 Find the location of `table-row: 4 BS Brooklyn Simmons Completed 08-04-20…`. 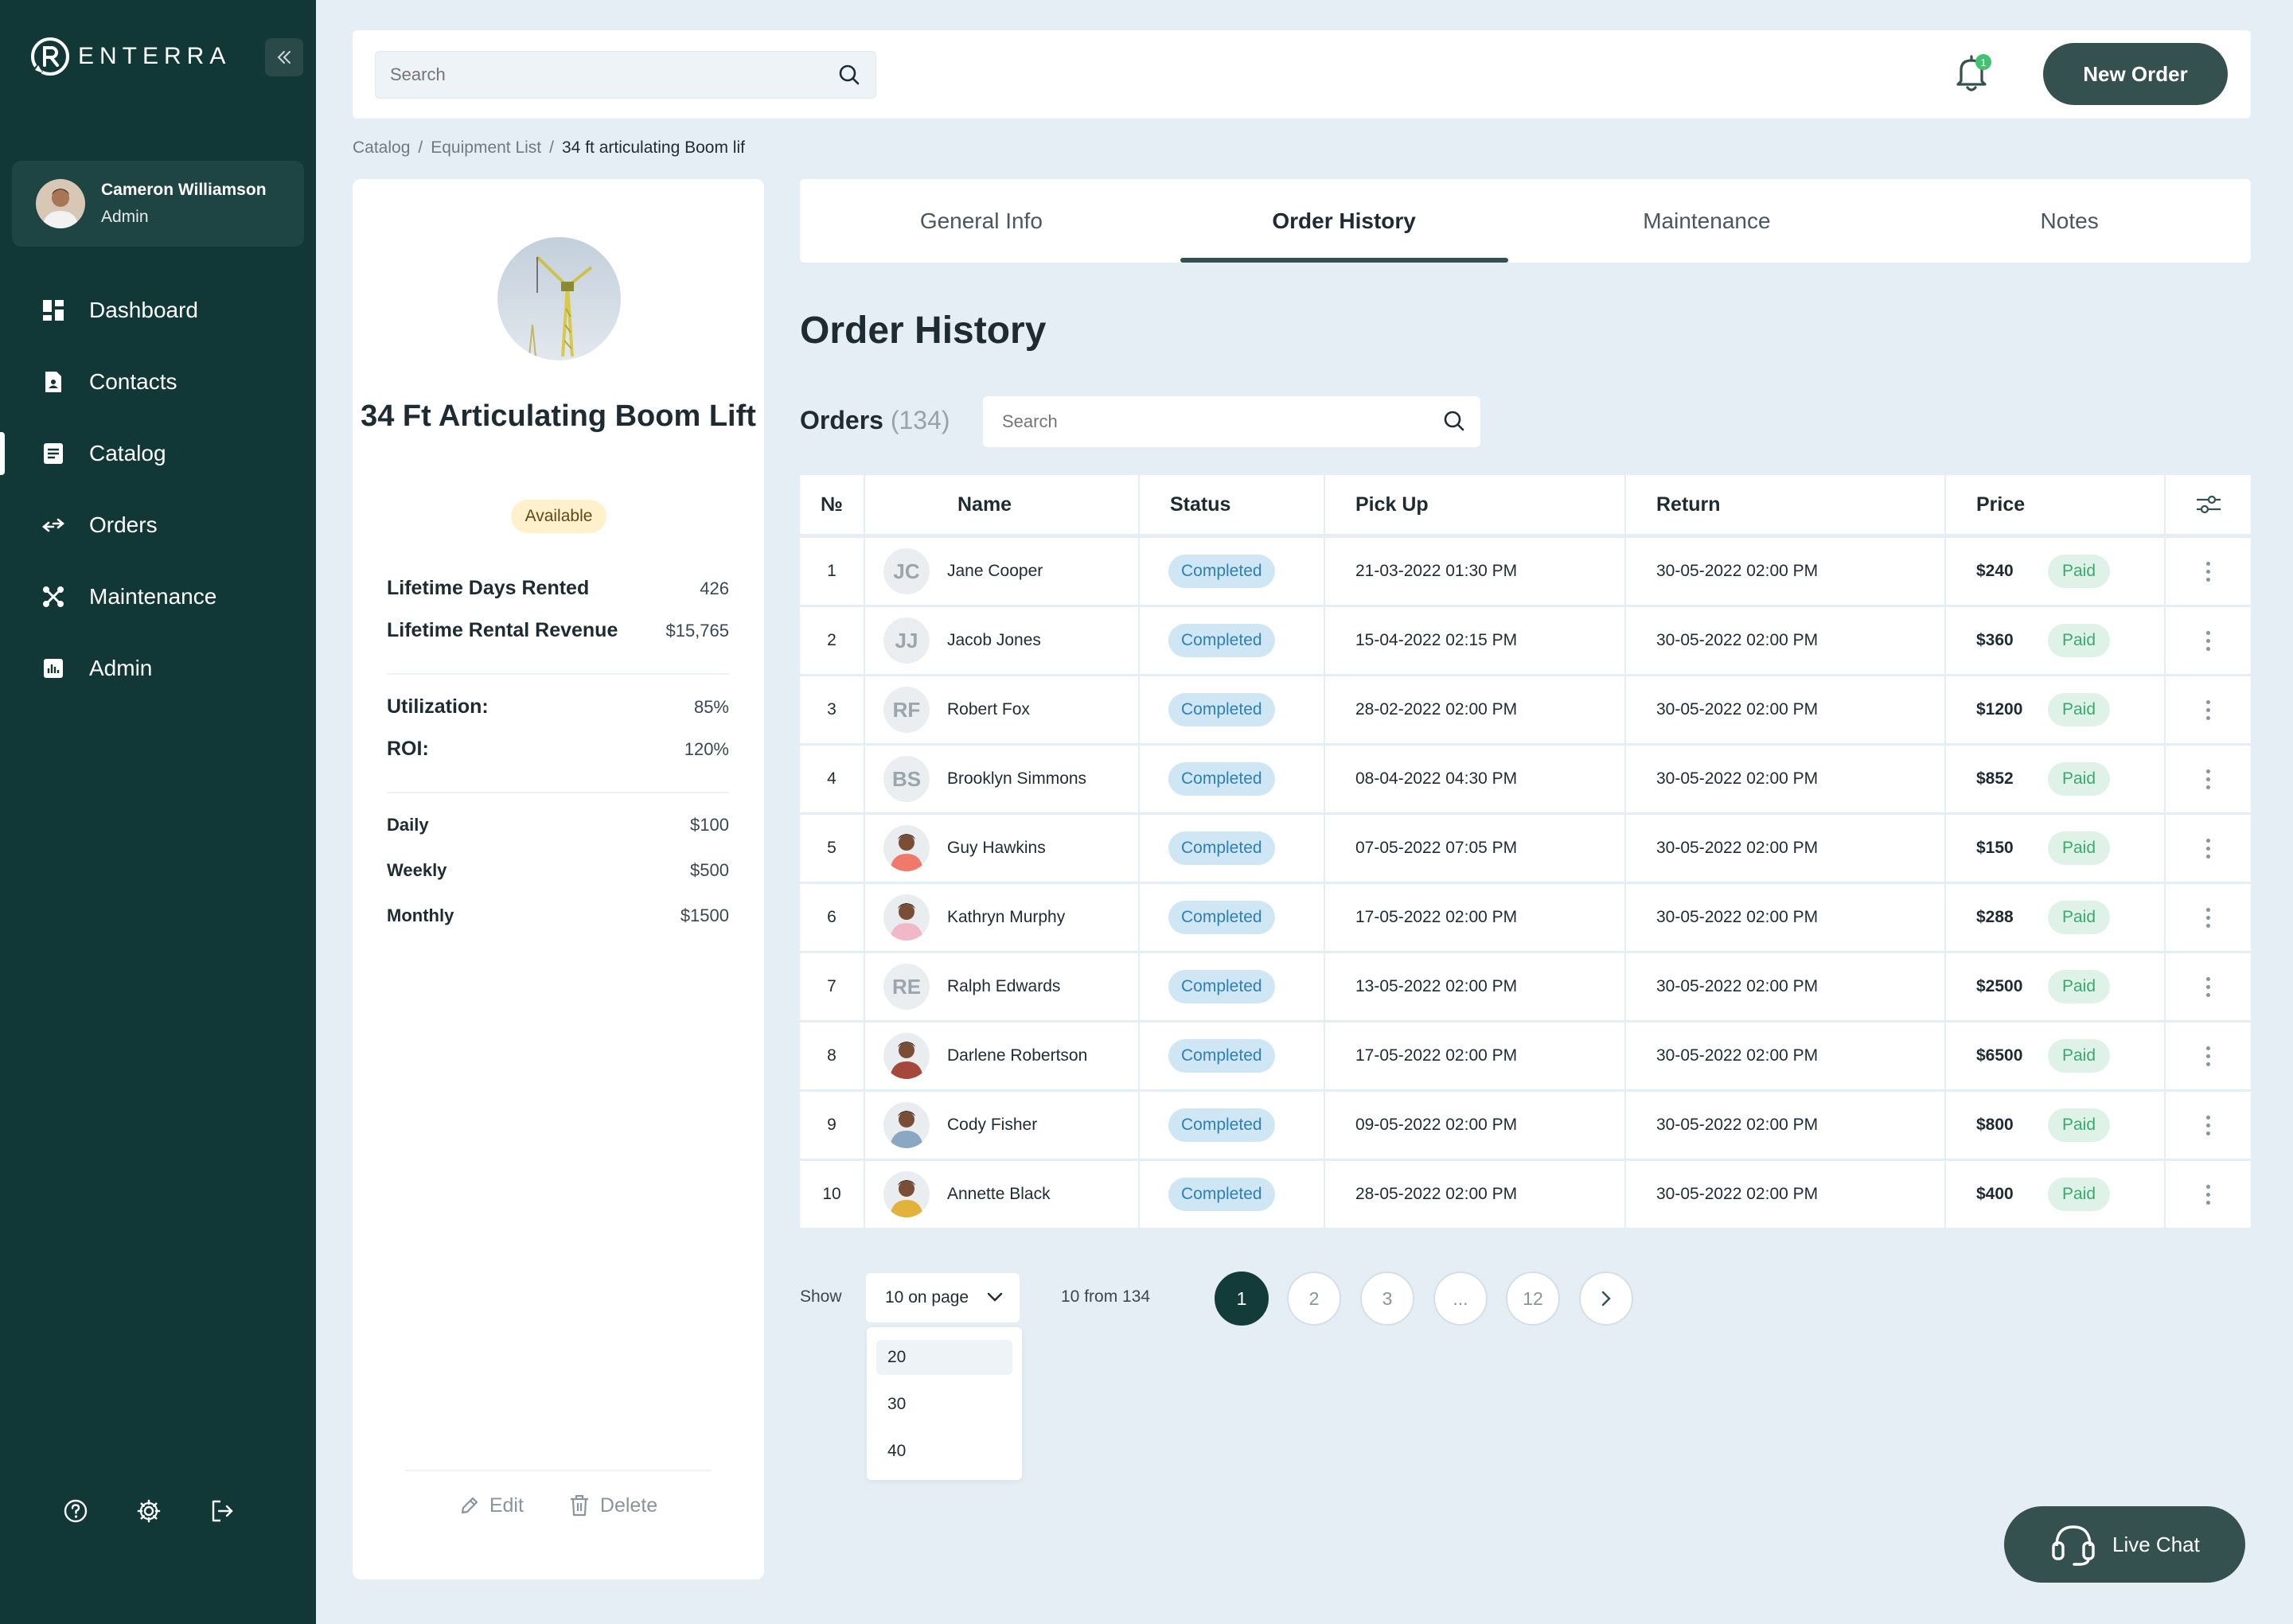

table-row: 4 BS Brooklyn Simmons Completed 08-04-20… is located at coordinates (1526, 779).